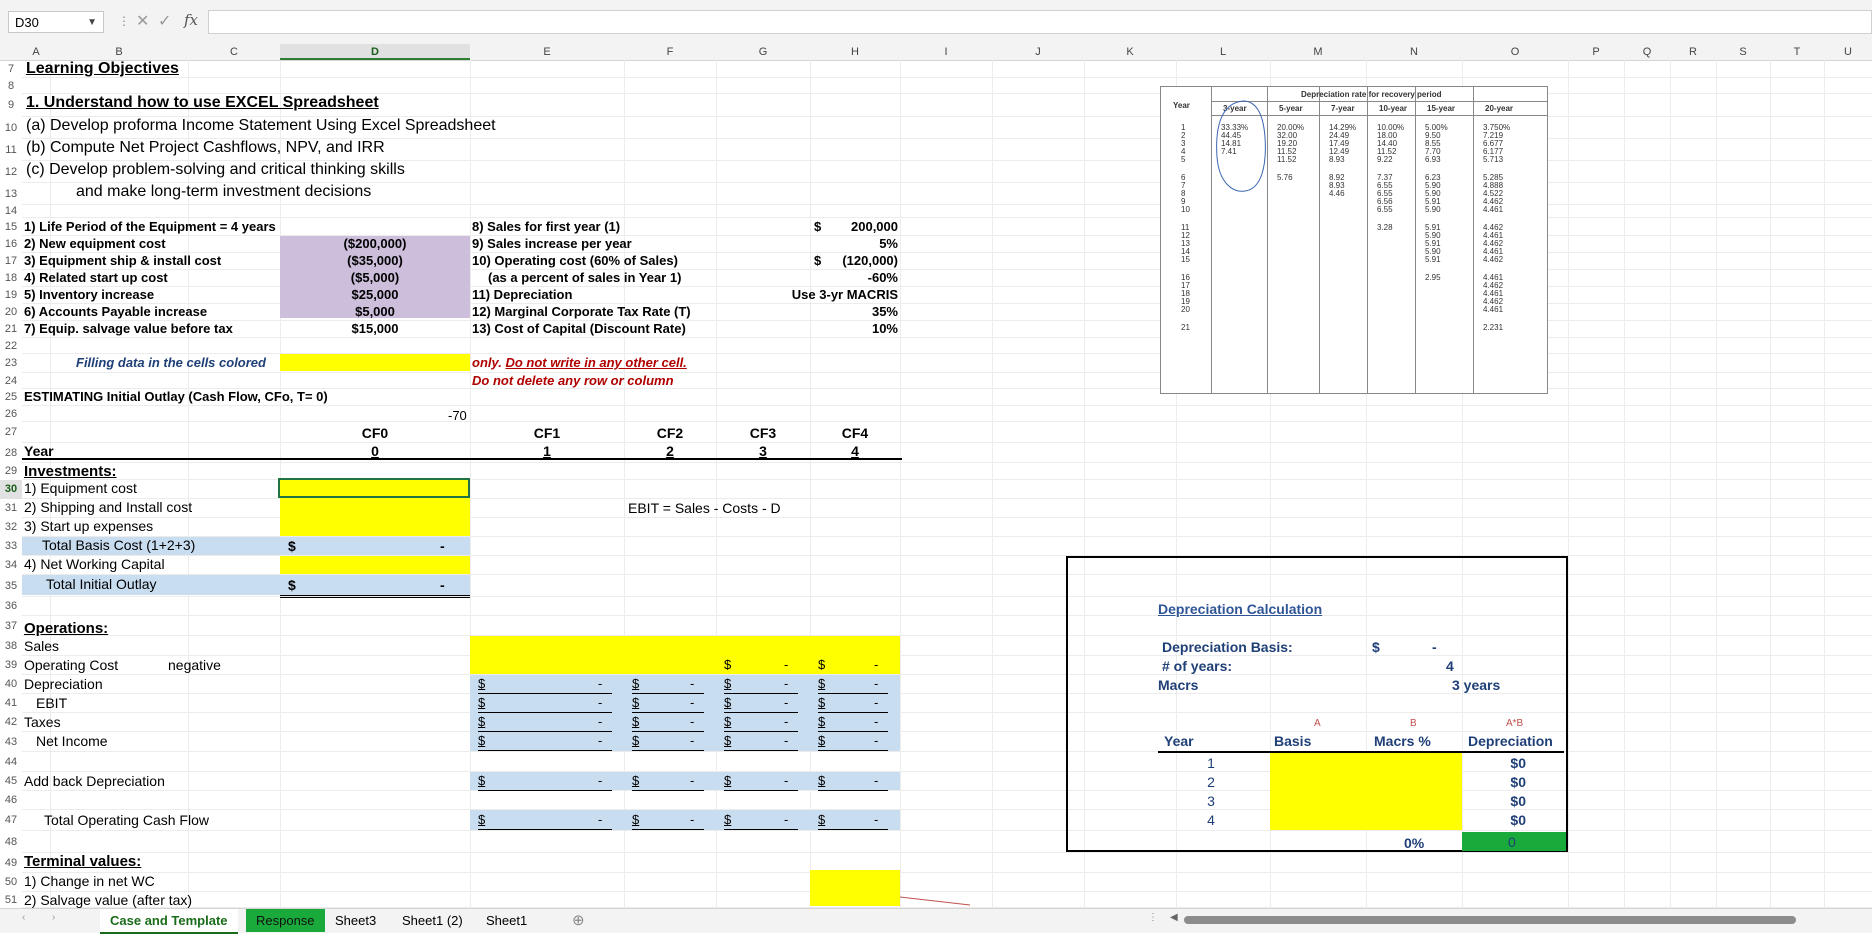 The image size is (1872, 934). I want to click on row-header-26: 26, so click(11, 414).